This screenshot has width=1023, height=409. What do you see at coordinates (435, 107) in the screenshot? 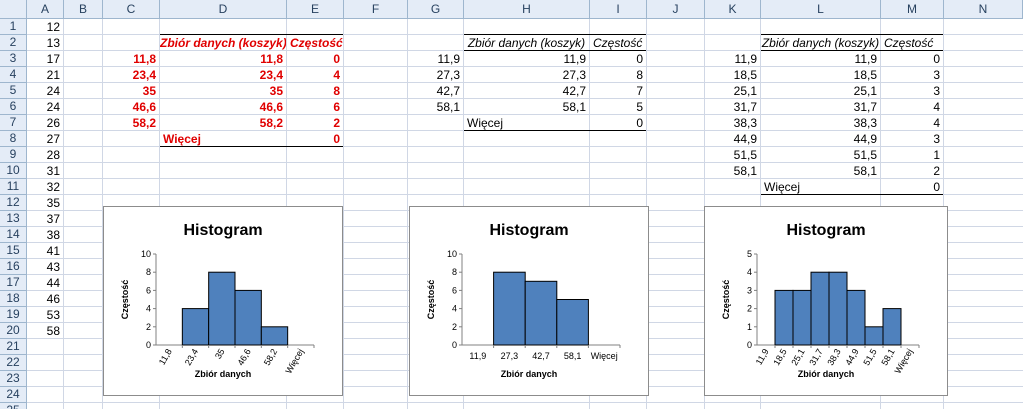
I see `cell-g6: 58,1` at bounding box center [435, 107].